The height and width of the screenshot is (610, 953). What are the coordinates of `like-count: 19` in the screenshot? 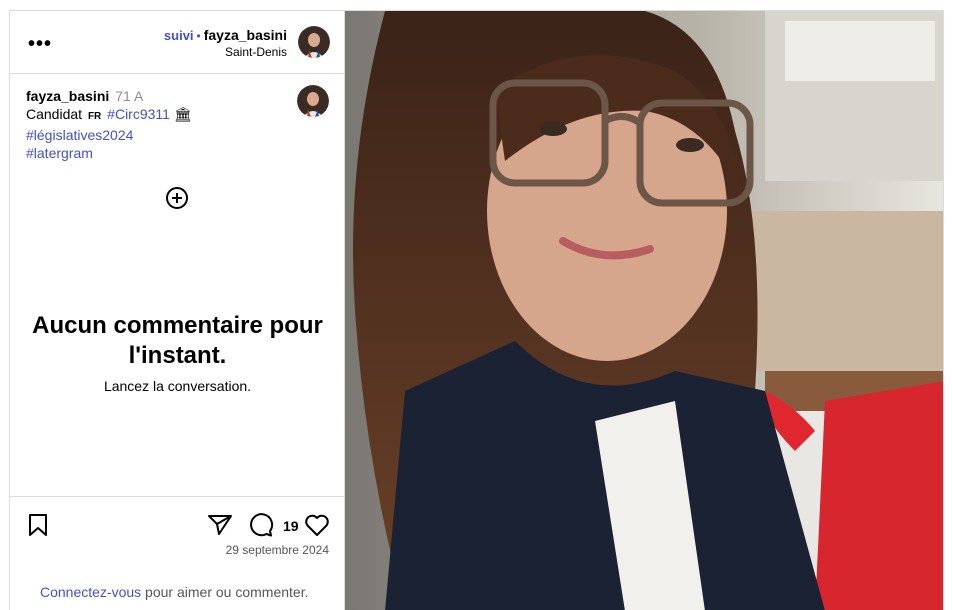 It's located at (291, 526).